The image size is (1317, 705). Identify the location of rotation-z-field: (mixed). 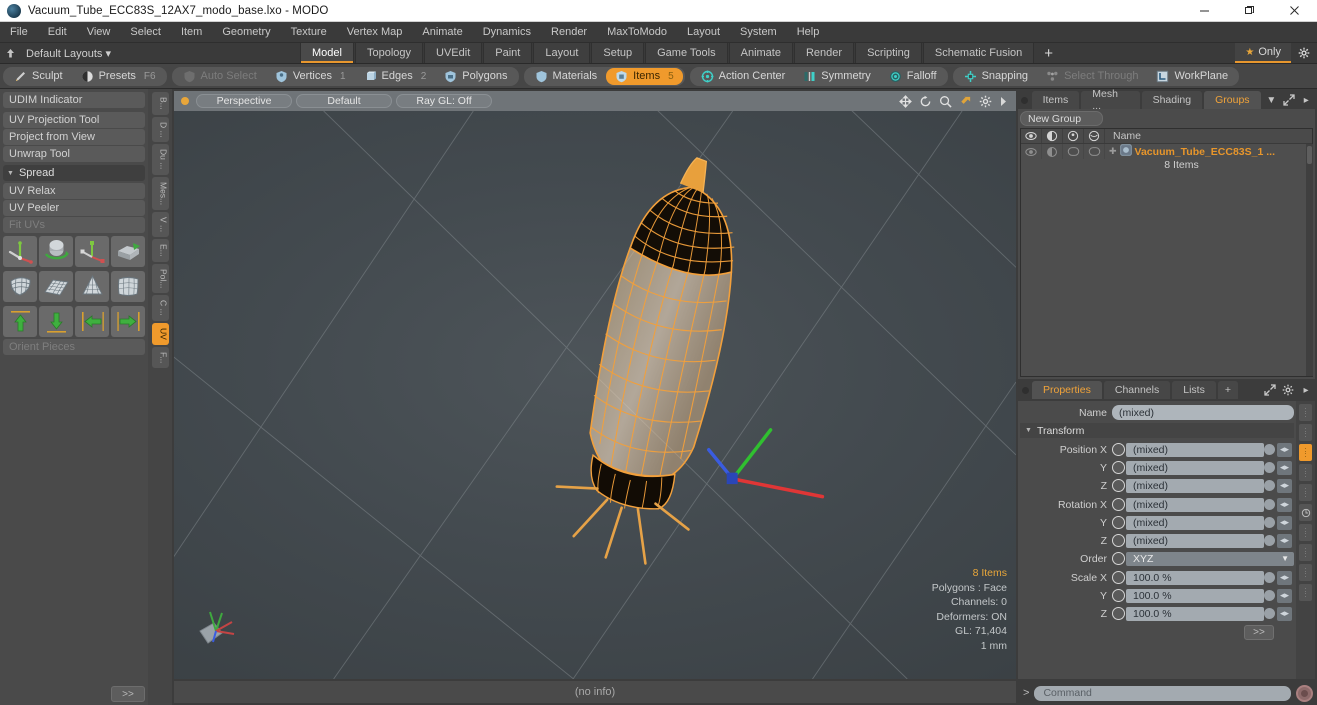
(1195, 540).